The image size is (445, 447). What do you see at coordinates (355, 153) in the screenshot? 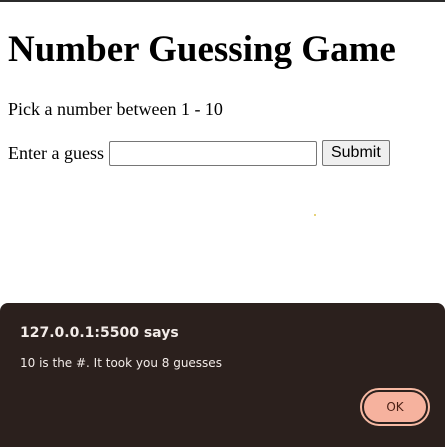
I see `submit-button: Submit` at bounding box center [355, 153].